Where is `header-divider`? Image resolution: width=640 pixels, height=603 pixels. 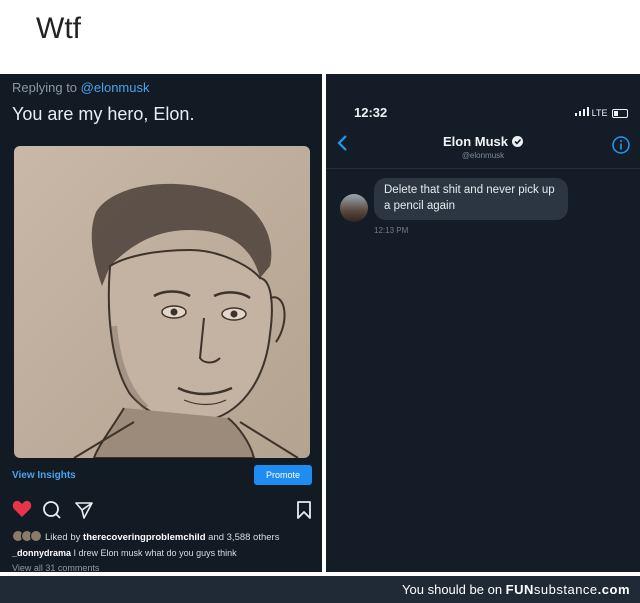 header-divider is located at coordinates (483, 168).